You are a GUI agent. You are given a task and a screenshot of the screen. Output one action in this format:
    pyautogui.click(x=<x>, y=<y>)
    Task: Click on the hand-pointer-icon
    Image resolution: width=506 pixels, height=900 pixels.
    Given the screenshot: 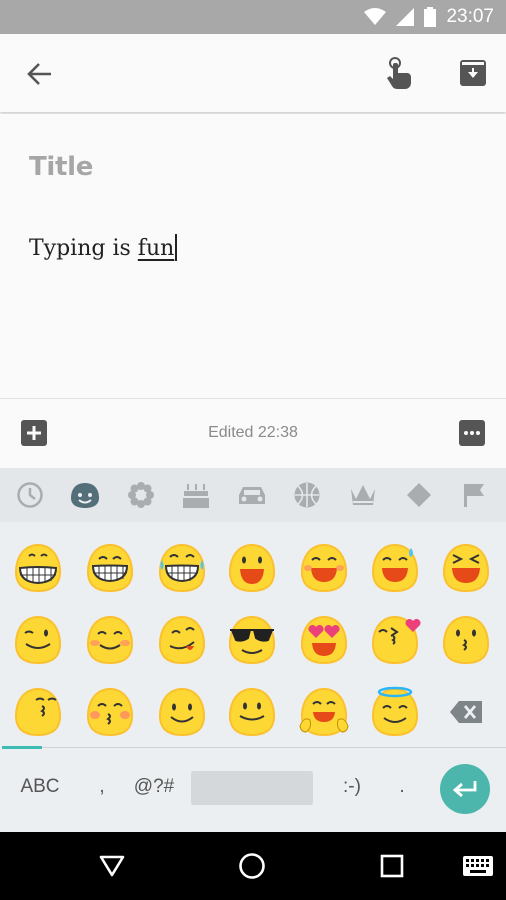 What is the action you would take?
    pyautogui.click(x=399, y=73)
    